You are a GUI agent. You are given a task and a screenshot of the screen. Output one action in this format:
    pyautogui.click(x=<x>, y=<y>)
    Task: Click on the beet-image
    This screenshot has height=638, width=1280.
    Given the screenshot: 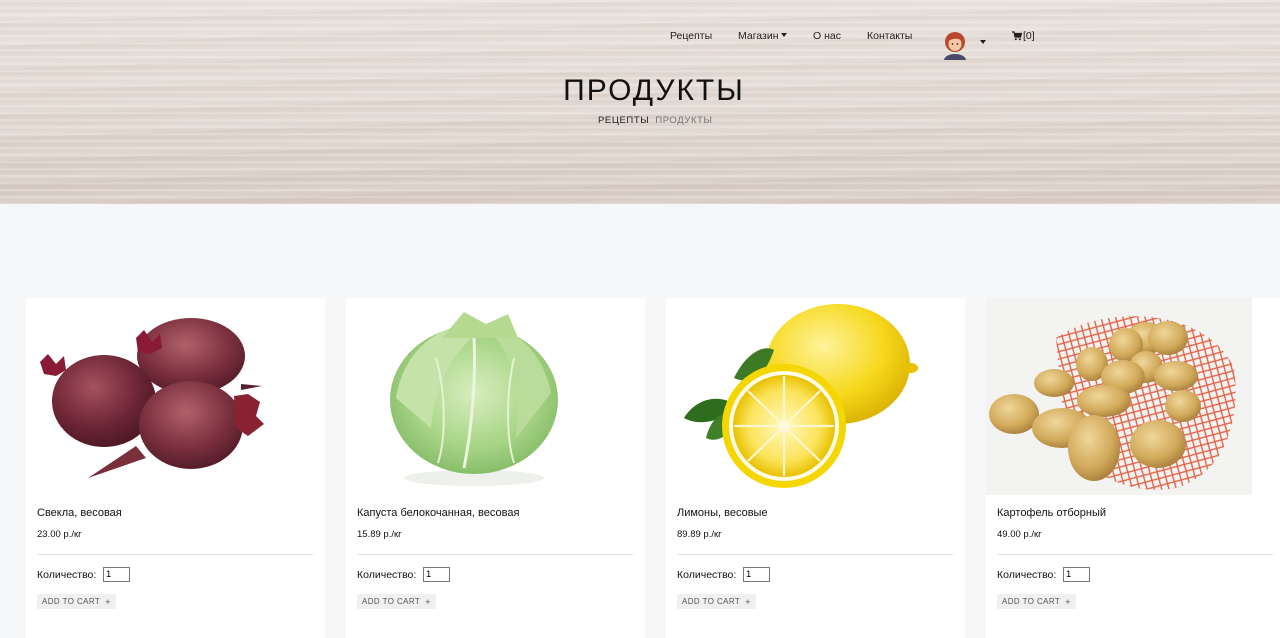 What is the action you would take?
    pyautogui.click(x=152, y=398)
    